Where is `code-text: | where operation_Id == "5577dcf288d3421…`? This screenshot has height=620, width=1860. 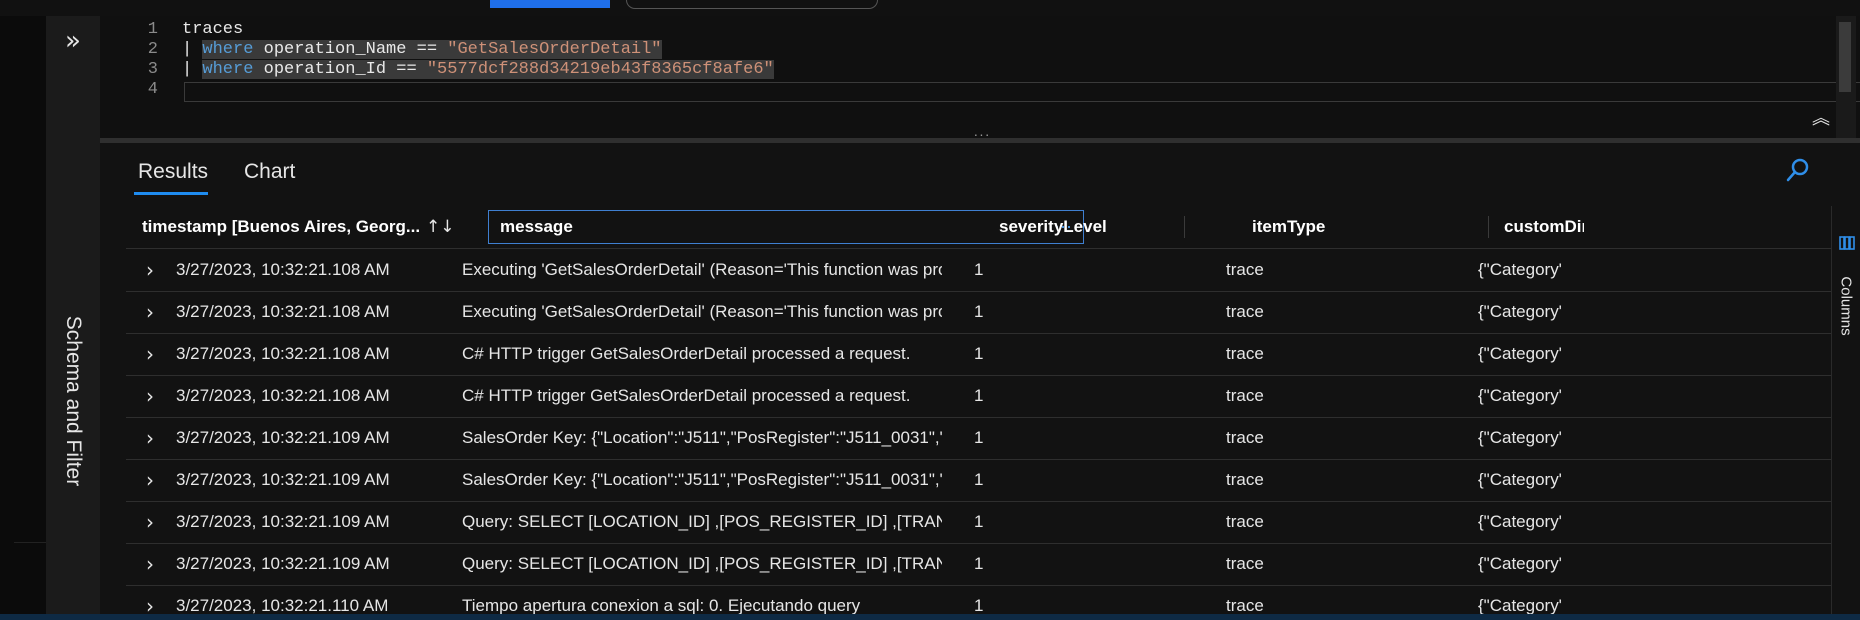
code-text: | where operation_Id == "5577dcf288d3421… is located at coordinates (478, 70).